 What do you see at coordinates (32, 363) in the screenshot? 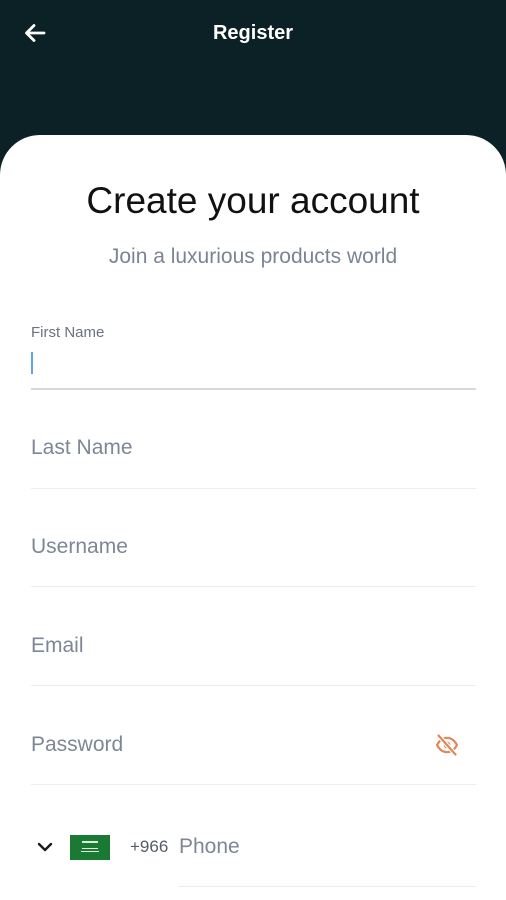
I see `text-cursor` at bounding box center [32, 363].